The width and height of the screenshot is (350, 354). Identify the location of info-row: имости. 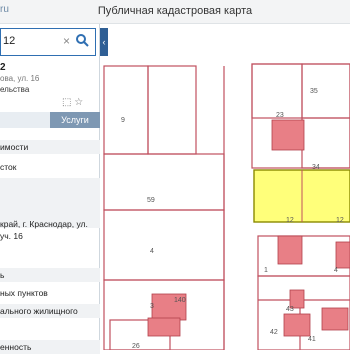
(50, 147).